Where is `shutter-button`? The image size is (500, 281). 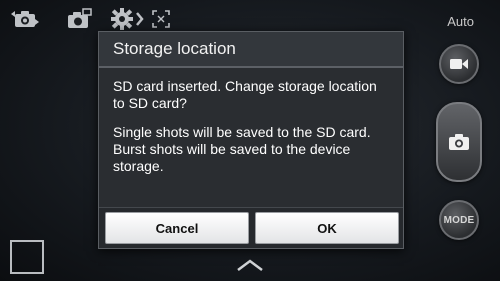
shutter-button is located at coordinates (459, 142).